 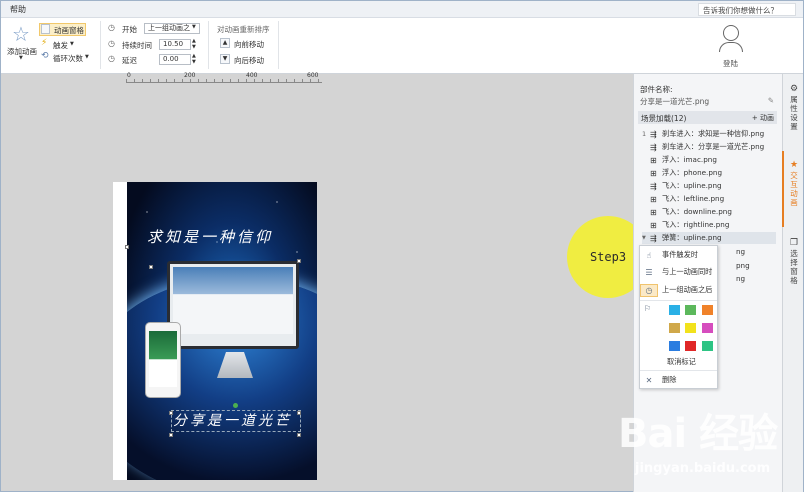 I want to click on tab-interaction: ★ 交互动画, so click(x=794, y=184).